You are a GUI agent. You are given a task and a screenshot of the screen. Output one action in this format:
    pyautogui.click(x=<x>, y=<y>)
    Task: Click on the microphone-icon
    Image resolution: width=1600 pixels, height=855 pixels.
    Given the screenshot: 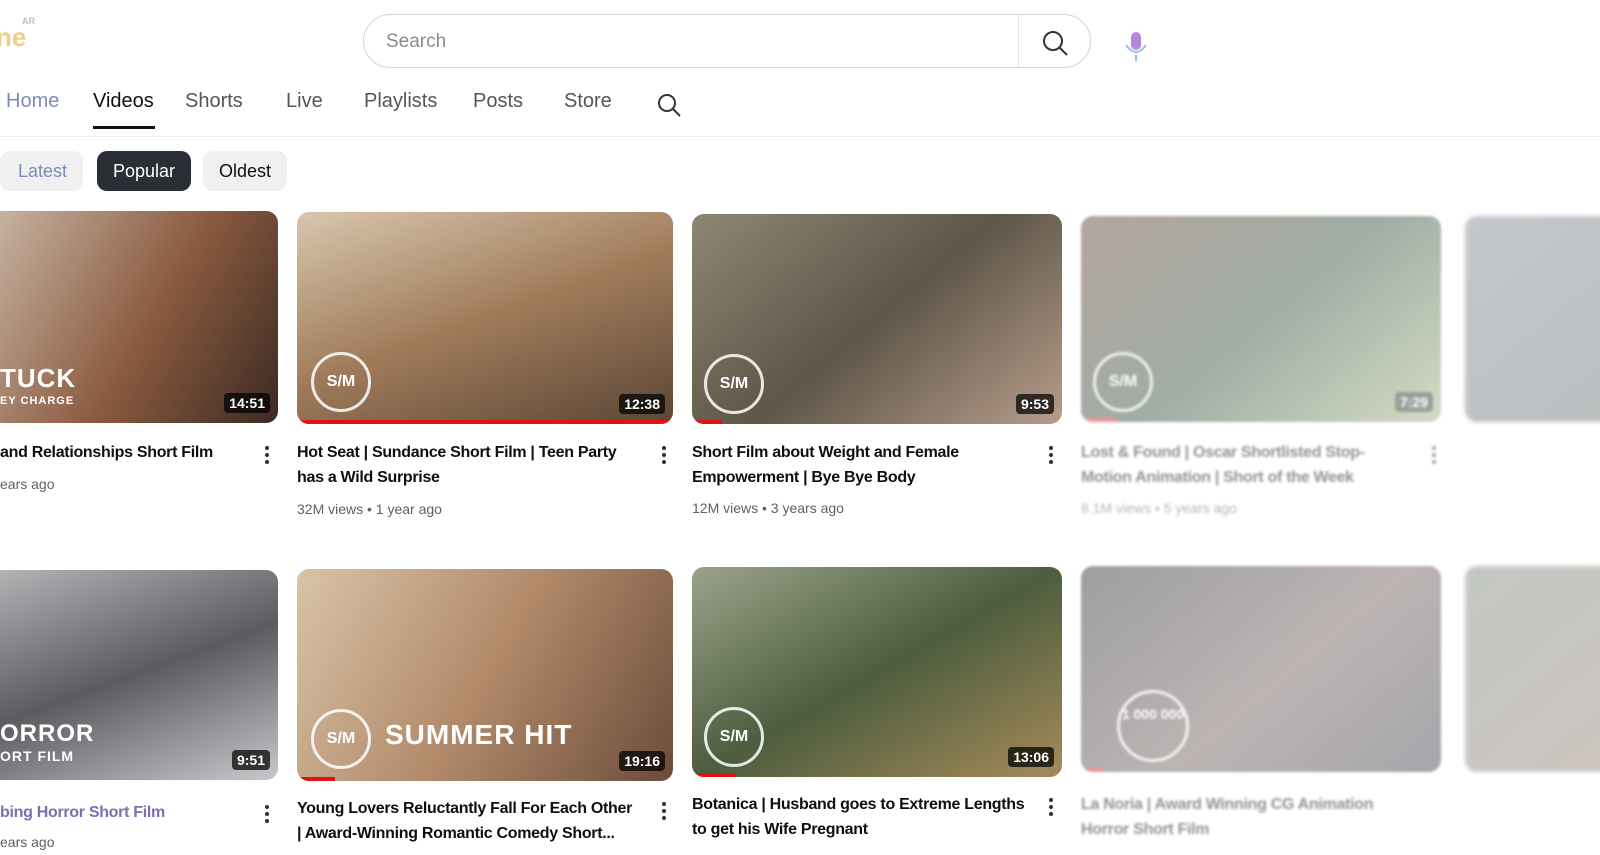 What is the action you would take?
    pyautogui.click(x=1136, y=47)
    